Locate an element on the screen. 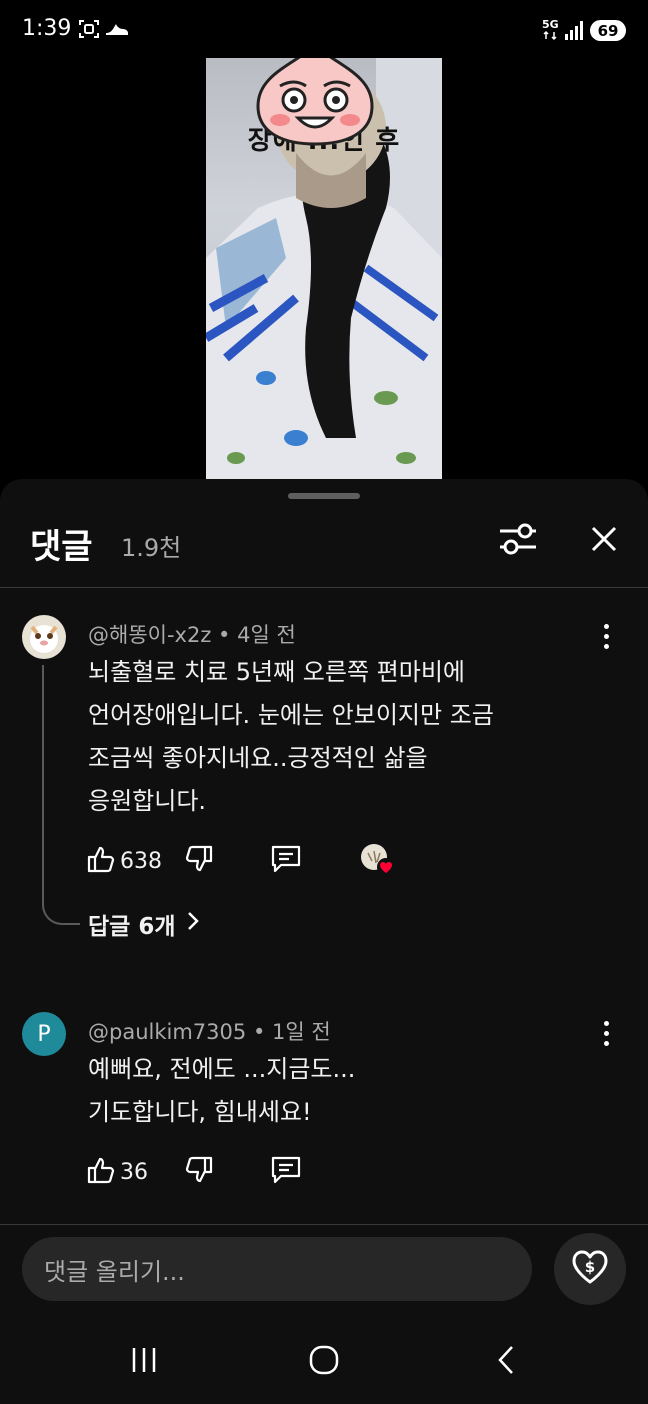 Image resolution: width=648 pixels, height=1404 pixels. comment-line: 응원합니다. is located at coordinates (147, 801).